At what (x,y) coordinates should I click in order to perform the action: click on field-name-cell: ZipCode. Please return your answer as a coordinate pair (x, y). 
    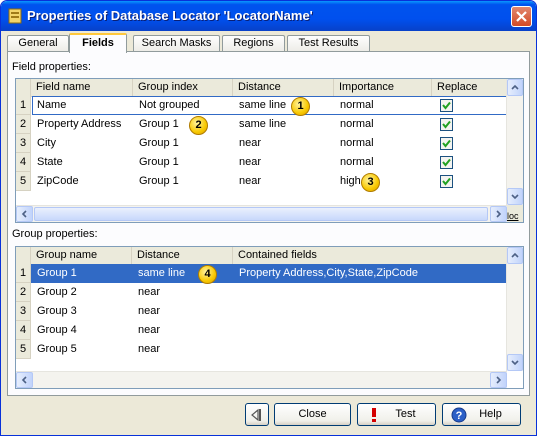
    Looking at the image, I should click on (55, 181).